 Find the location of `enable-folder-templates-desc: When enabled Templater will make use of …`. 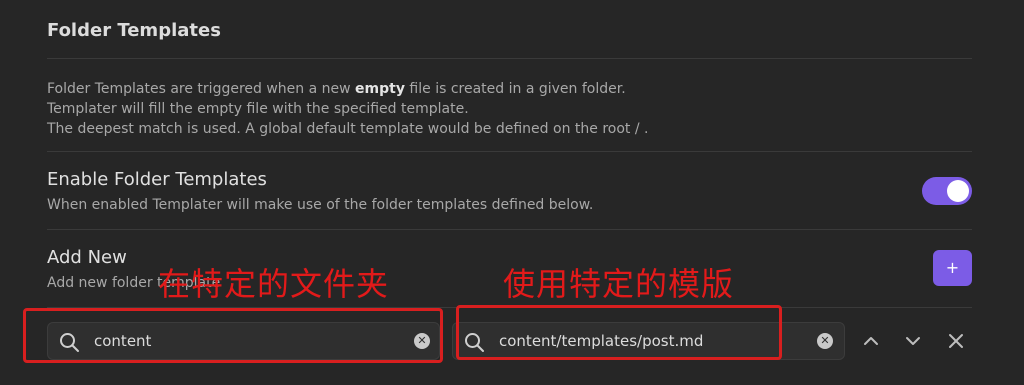

enable-folder-templates-desc: When enabled Templater will make use of … is located at coordinates (320, 205).